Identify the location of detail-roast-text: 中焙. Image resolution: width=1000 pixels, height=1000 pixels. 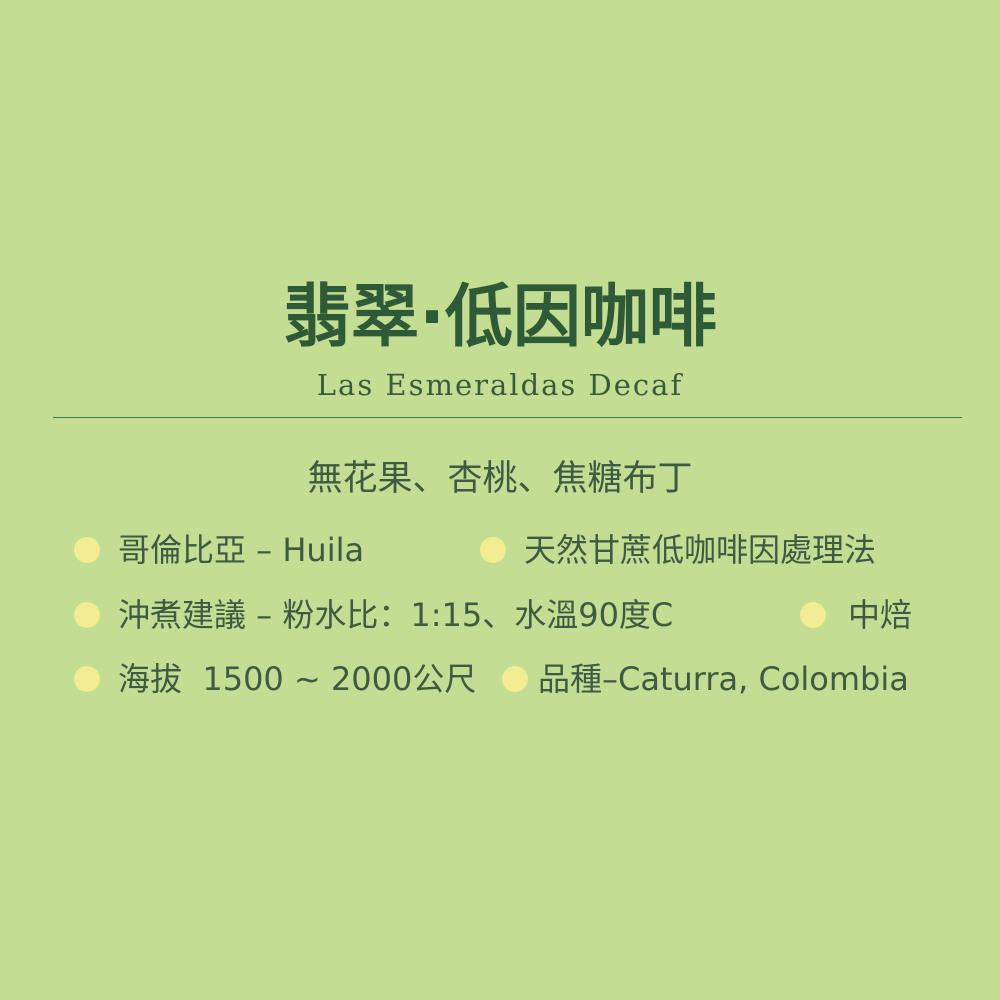
(880, 615).